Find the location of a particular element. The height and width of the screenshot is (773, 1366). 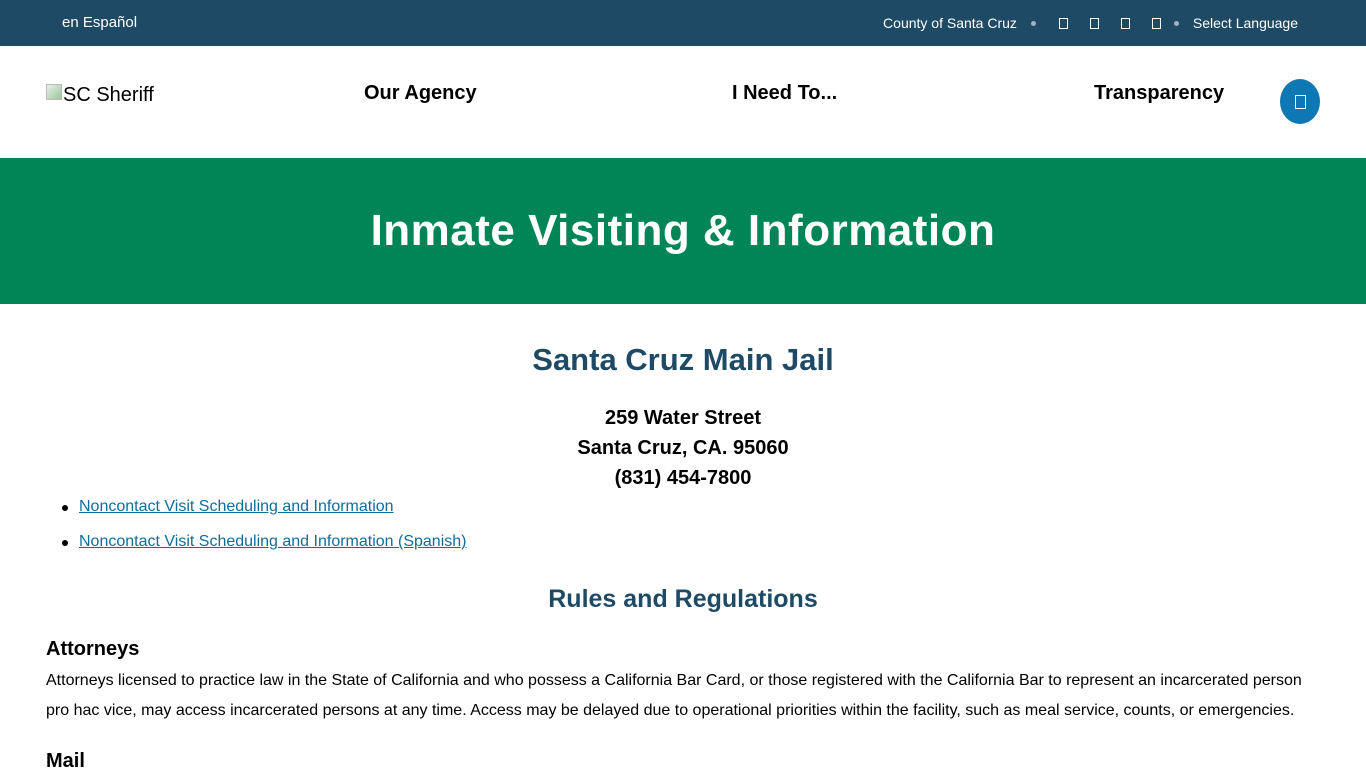

site-logo: SC Sheriff is located at coordinates (100, 95).